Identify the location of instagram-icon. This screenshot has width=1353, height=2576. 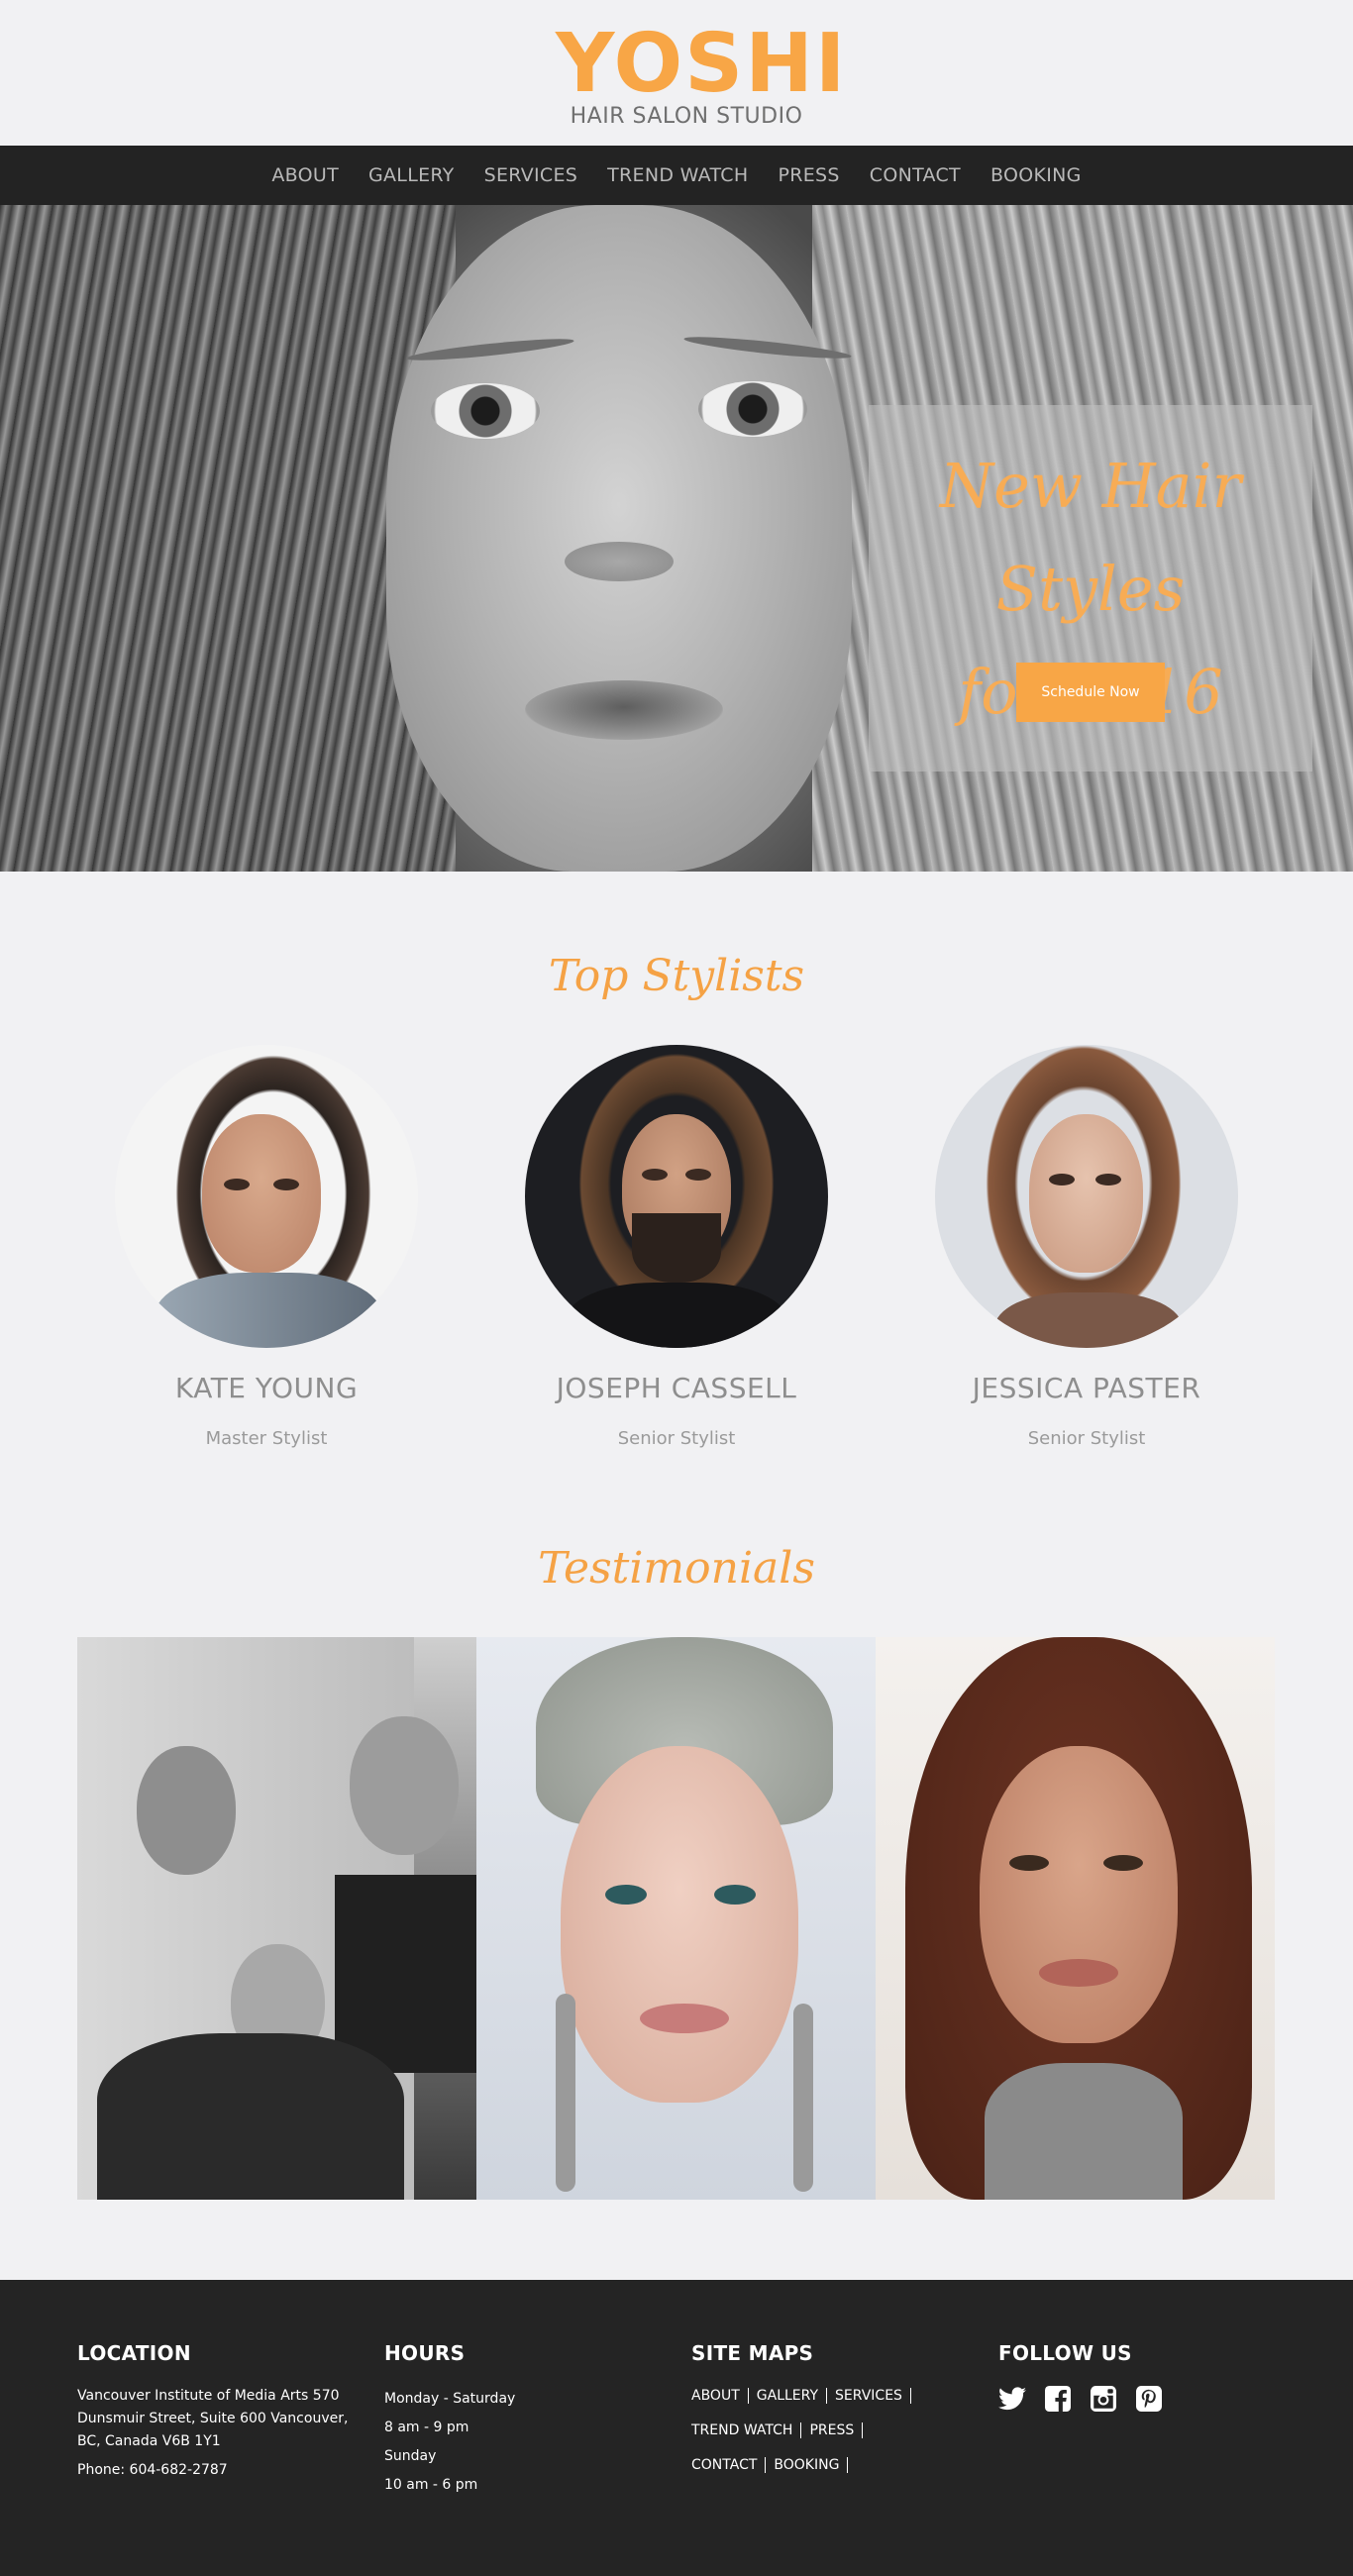
(1103, 2399).